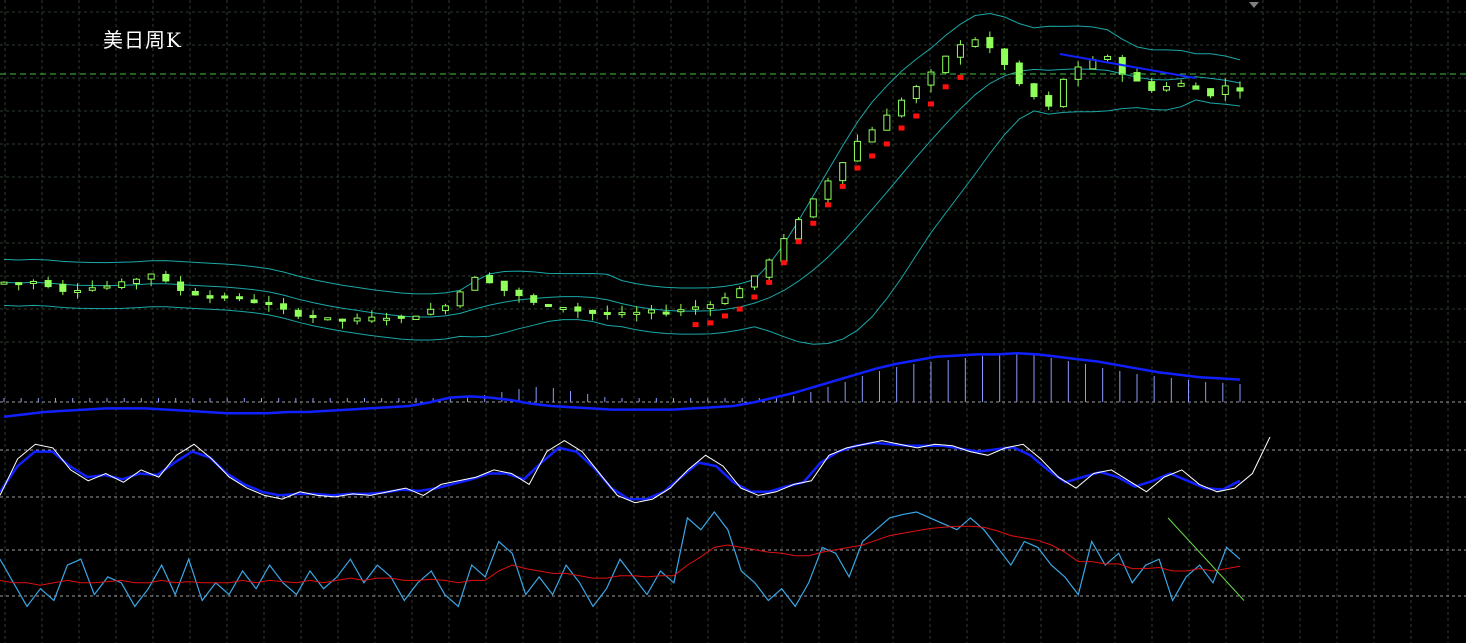 The height and width of the screenshot is (643, 1466). I want to click on chart-shift-marker-icon, so click(1254, 5).